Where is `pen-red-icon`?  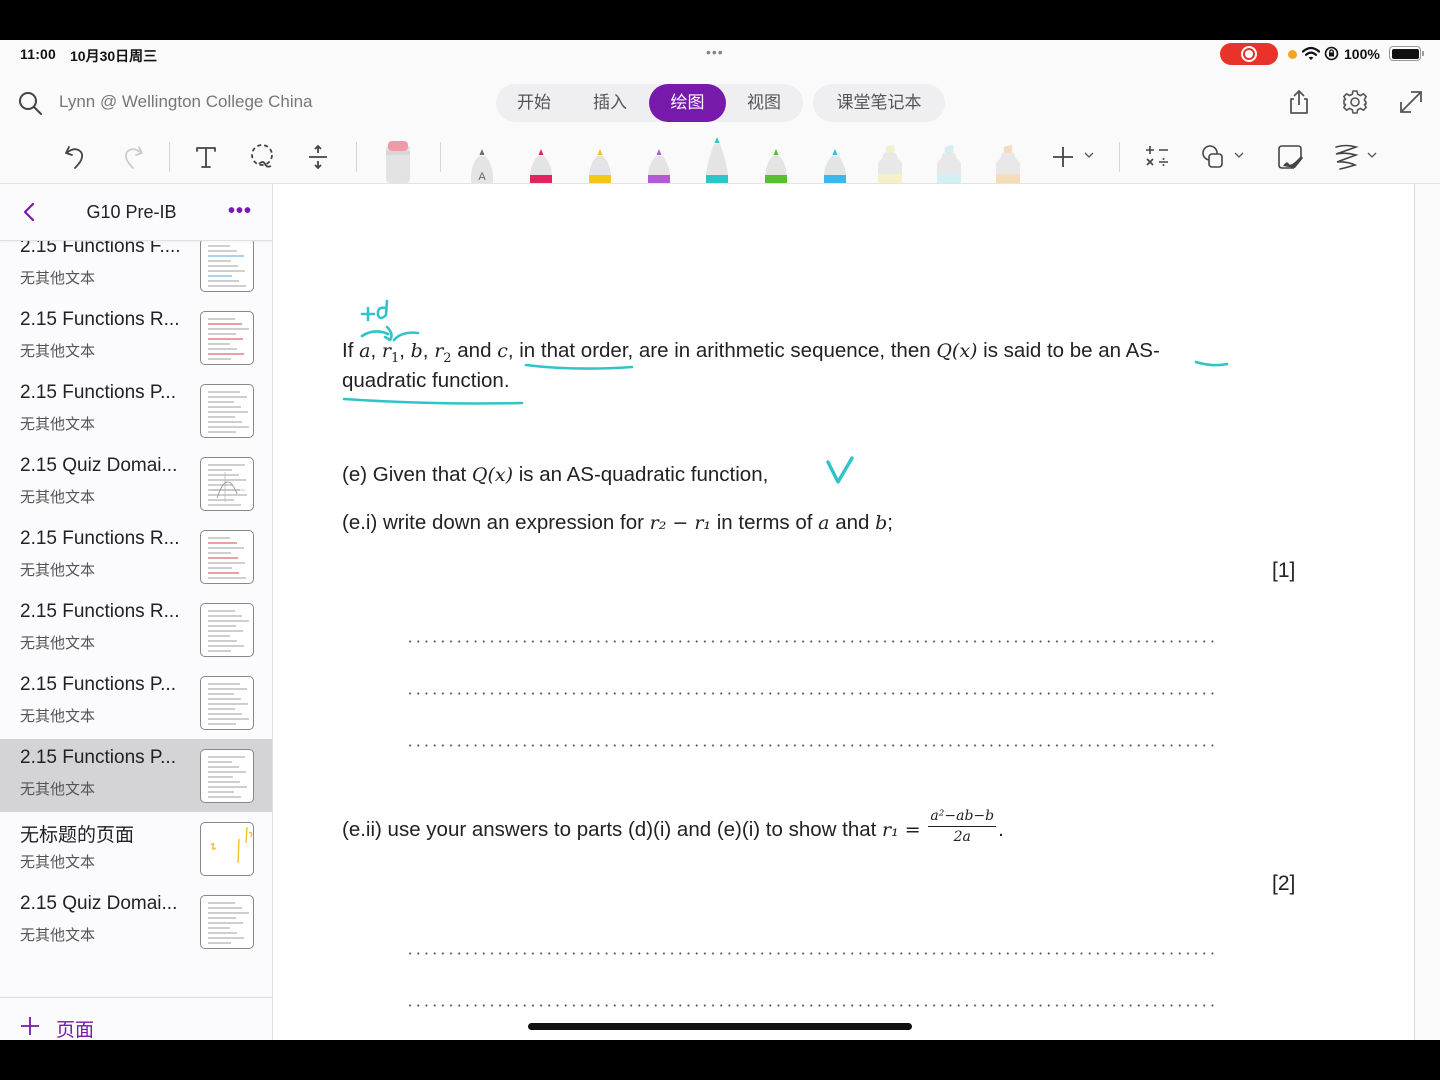 pen-red-icon is located at coordinates (541, 164).